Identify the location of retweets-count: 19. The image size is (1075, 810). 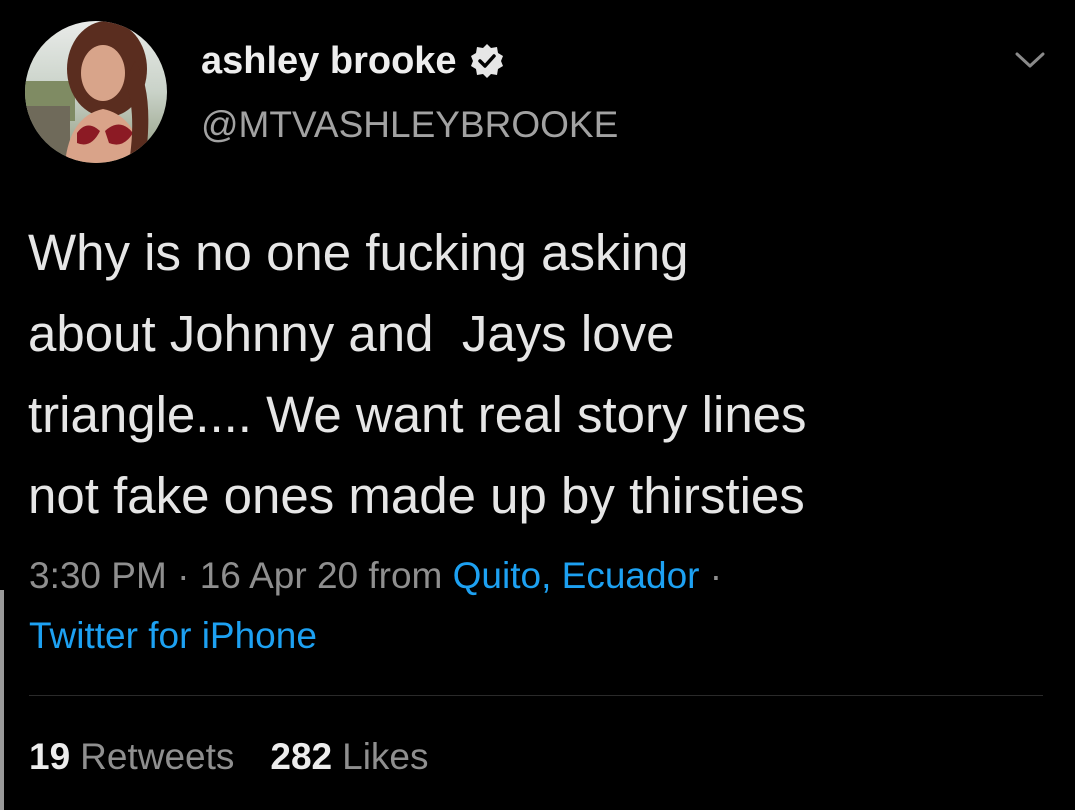
(50, 756).